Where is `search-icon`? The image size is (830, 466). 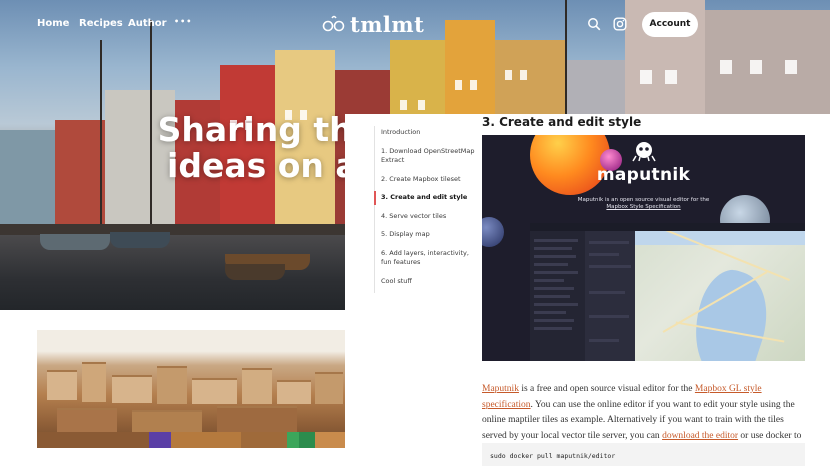
search-icon is located at coordinates (595, 24).